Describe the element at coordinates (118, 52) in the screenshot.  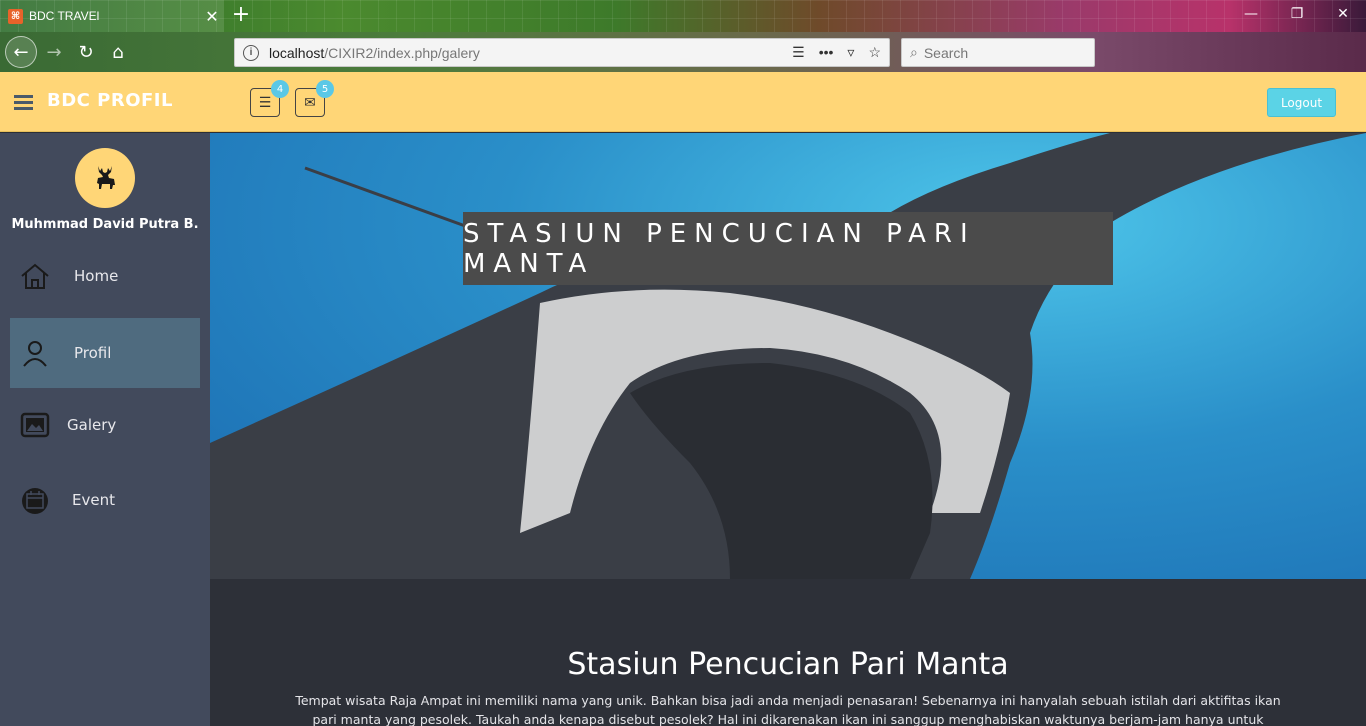
I see `home-browser-icon: ⌂` at that location.